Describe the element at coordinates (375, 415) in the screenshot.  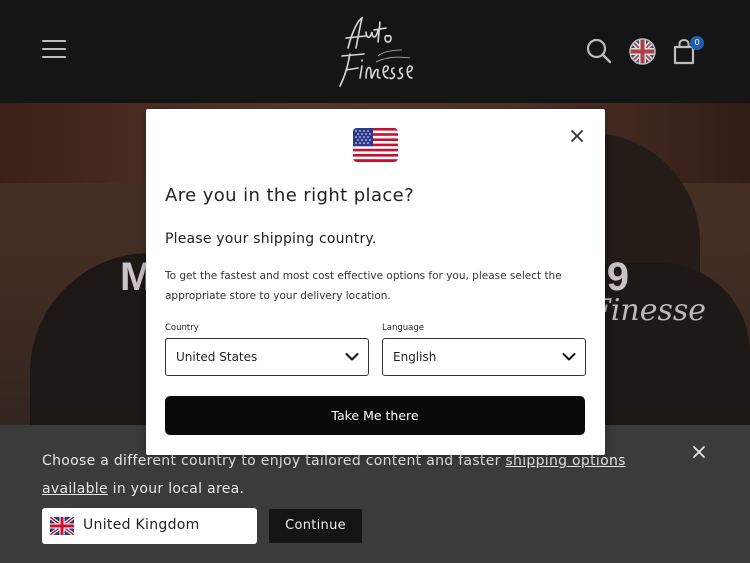
I see `take-me-there-button: Take Me there` at that location.